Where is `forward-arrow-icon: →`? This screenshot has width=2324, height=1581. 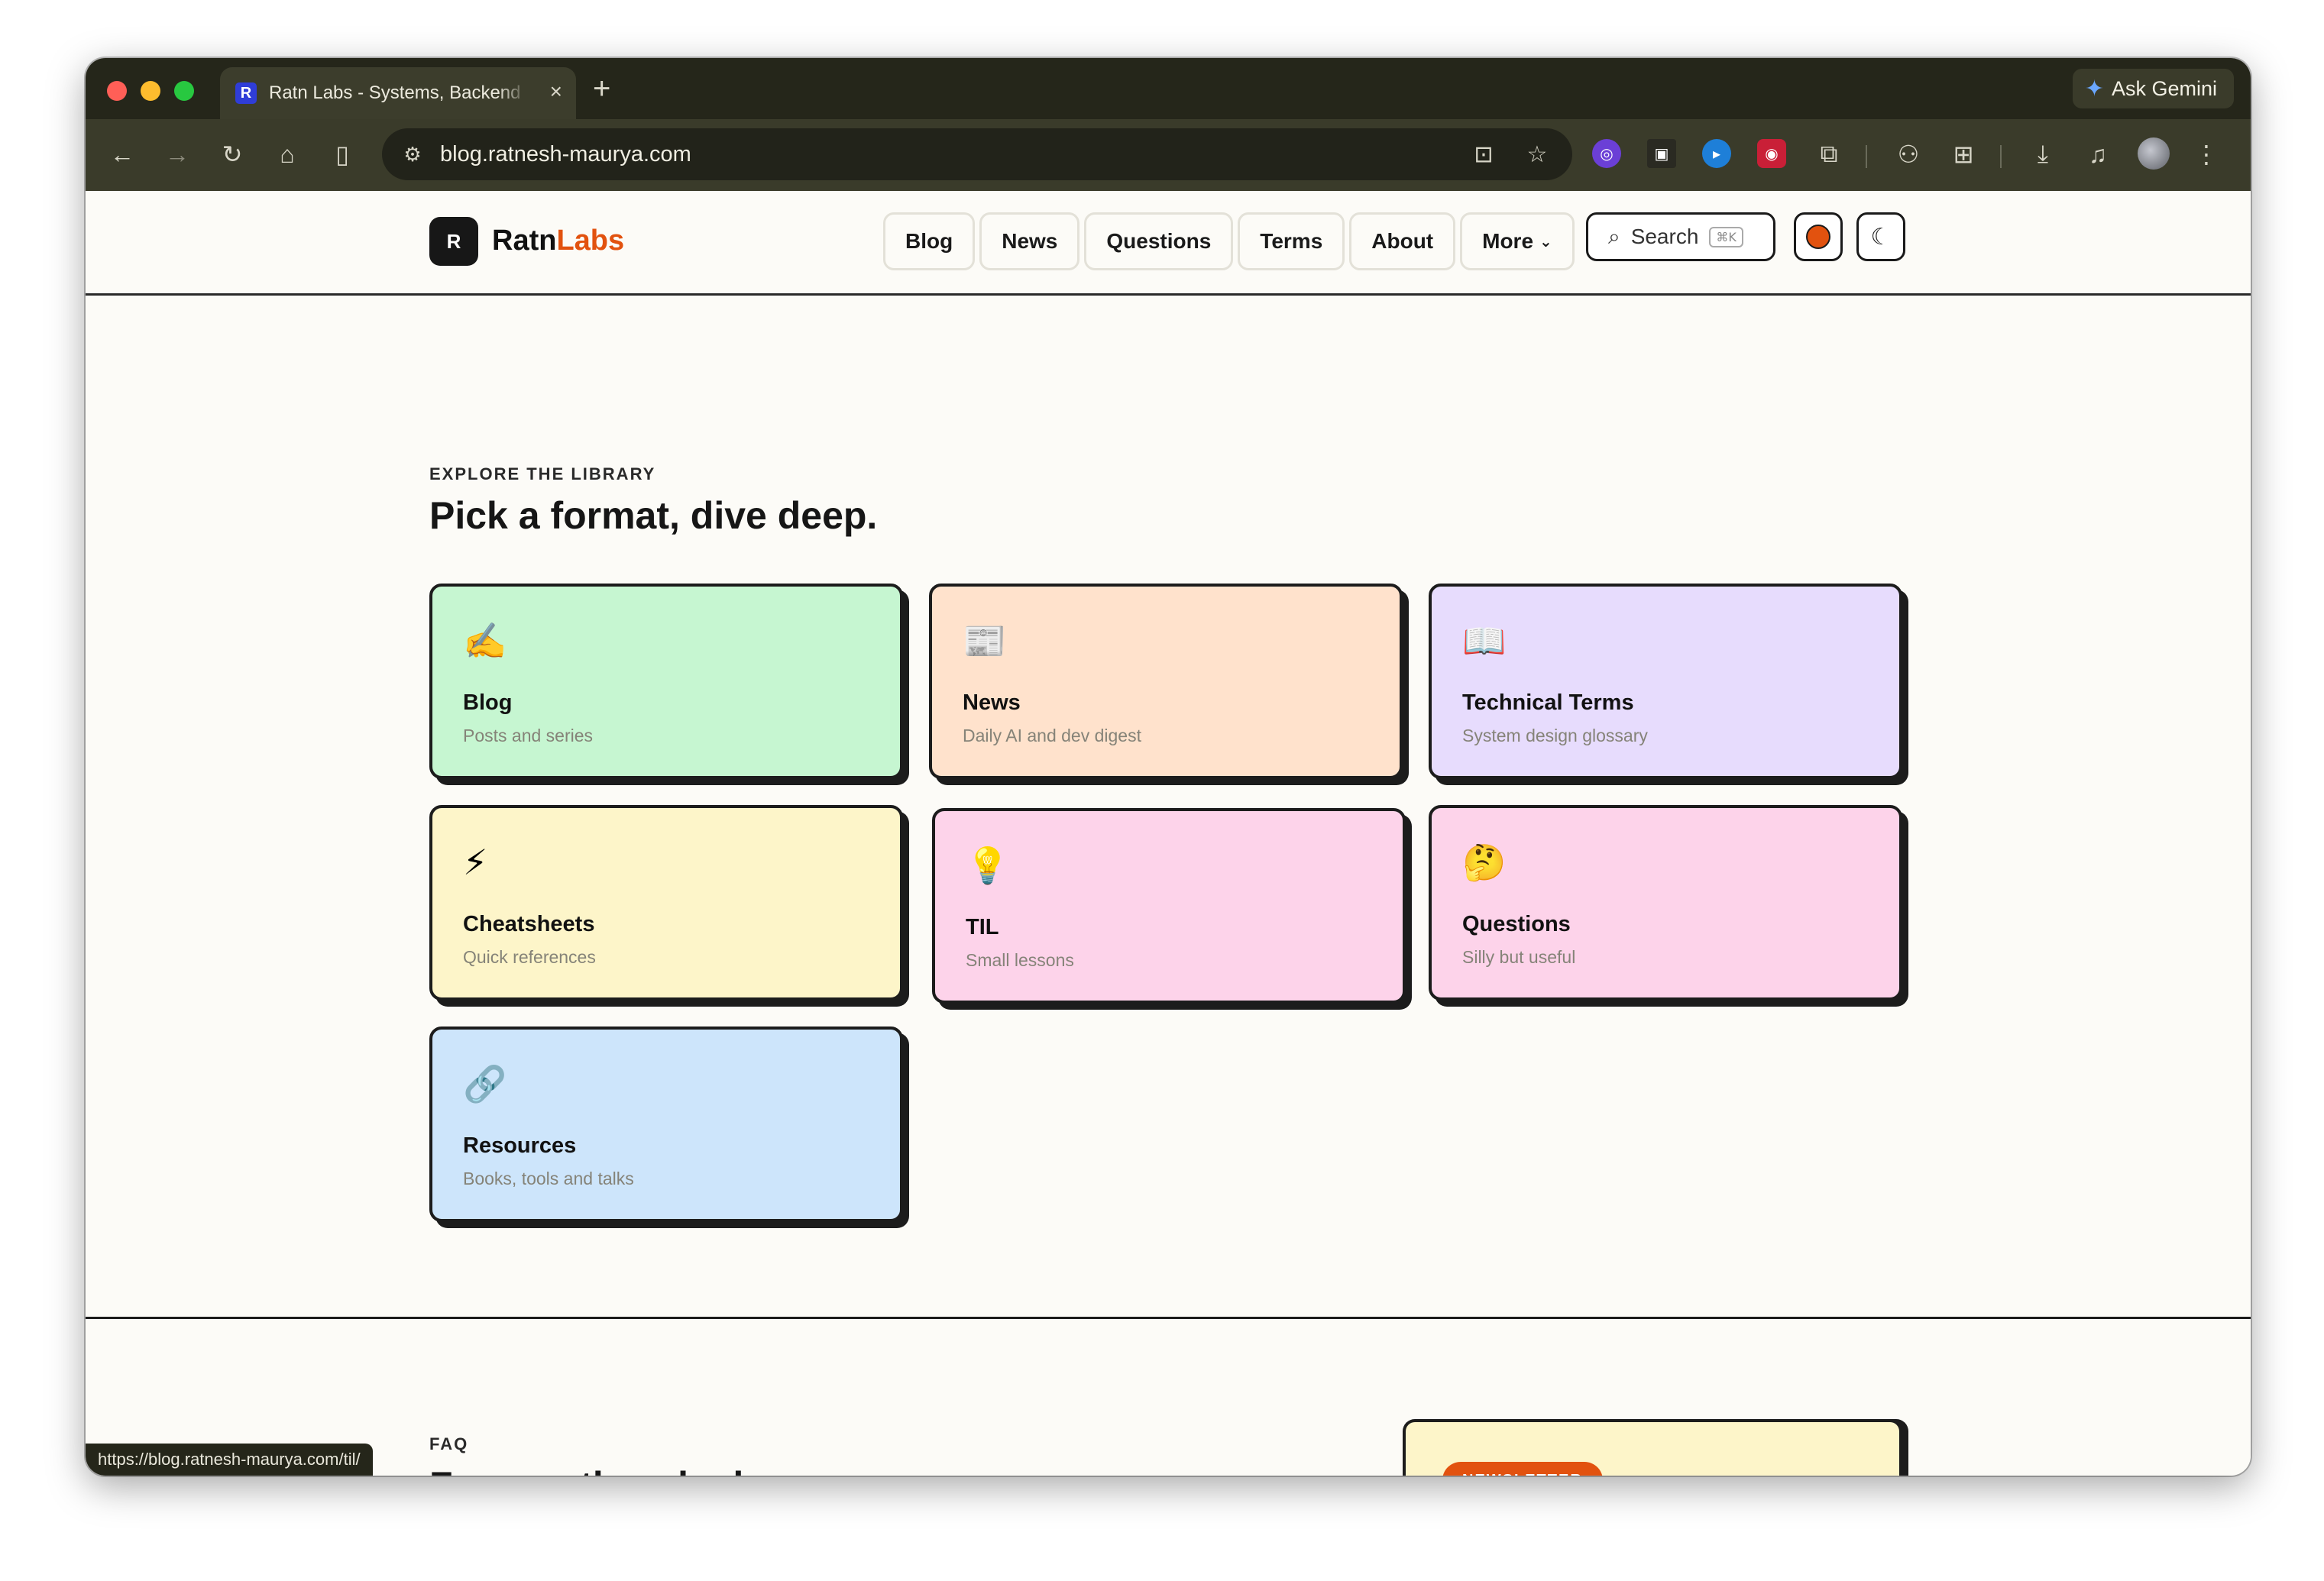
forward-arrow-icon: → is located at coordinates (177, 154).